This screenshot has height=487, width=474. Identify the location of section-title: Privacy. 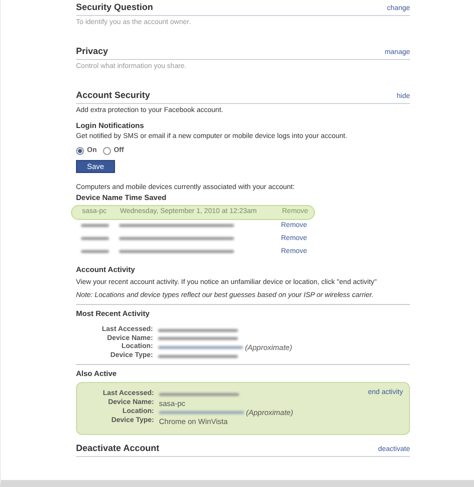
(92, 51).